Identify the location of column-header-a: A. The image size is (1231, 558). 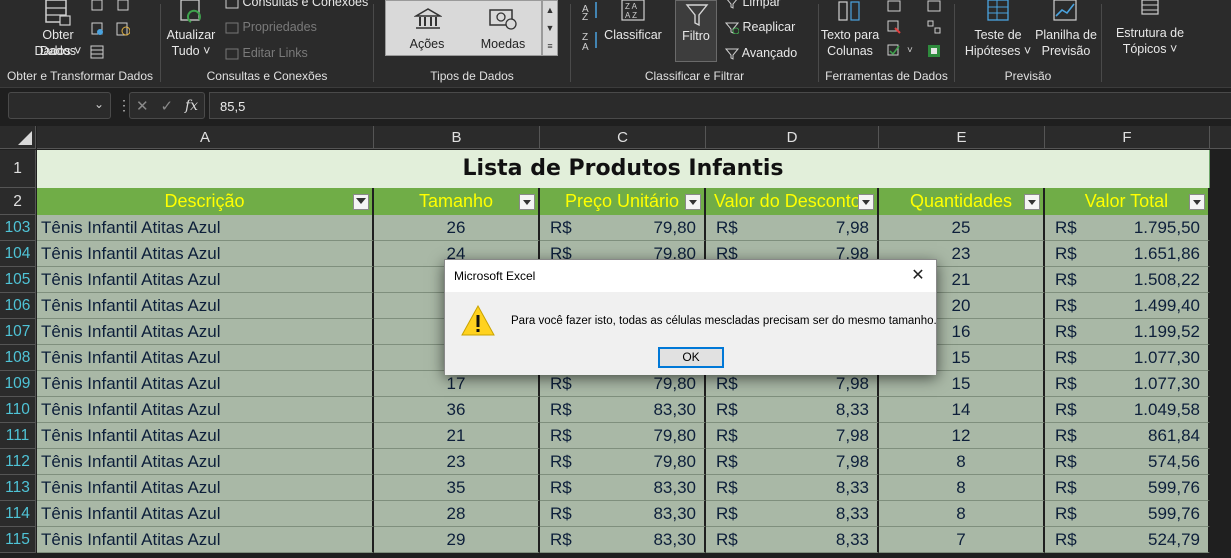
(205, 137).